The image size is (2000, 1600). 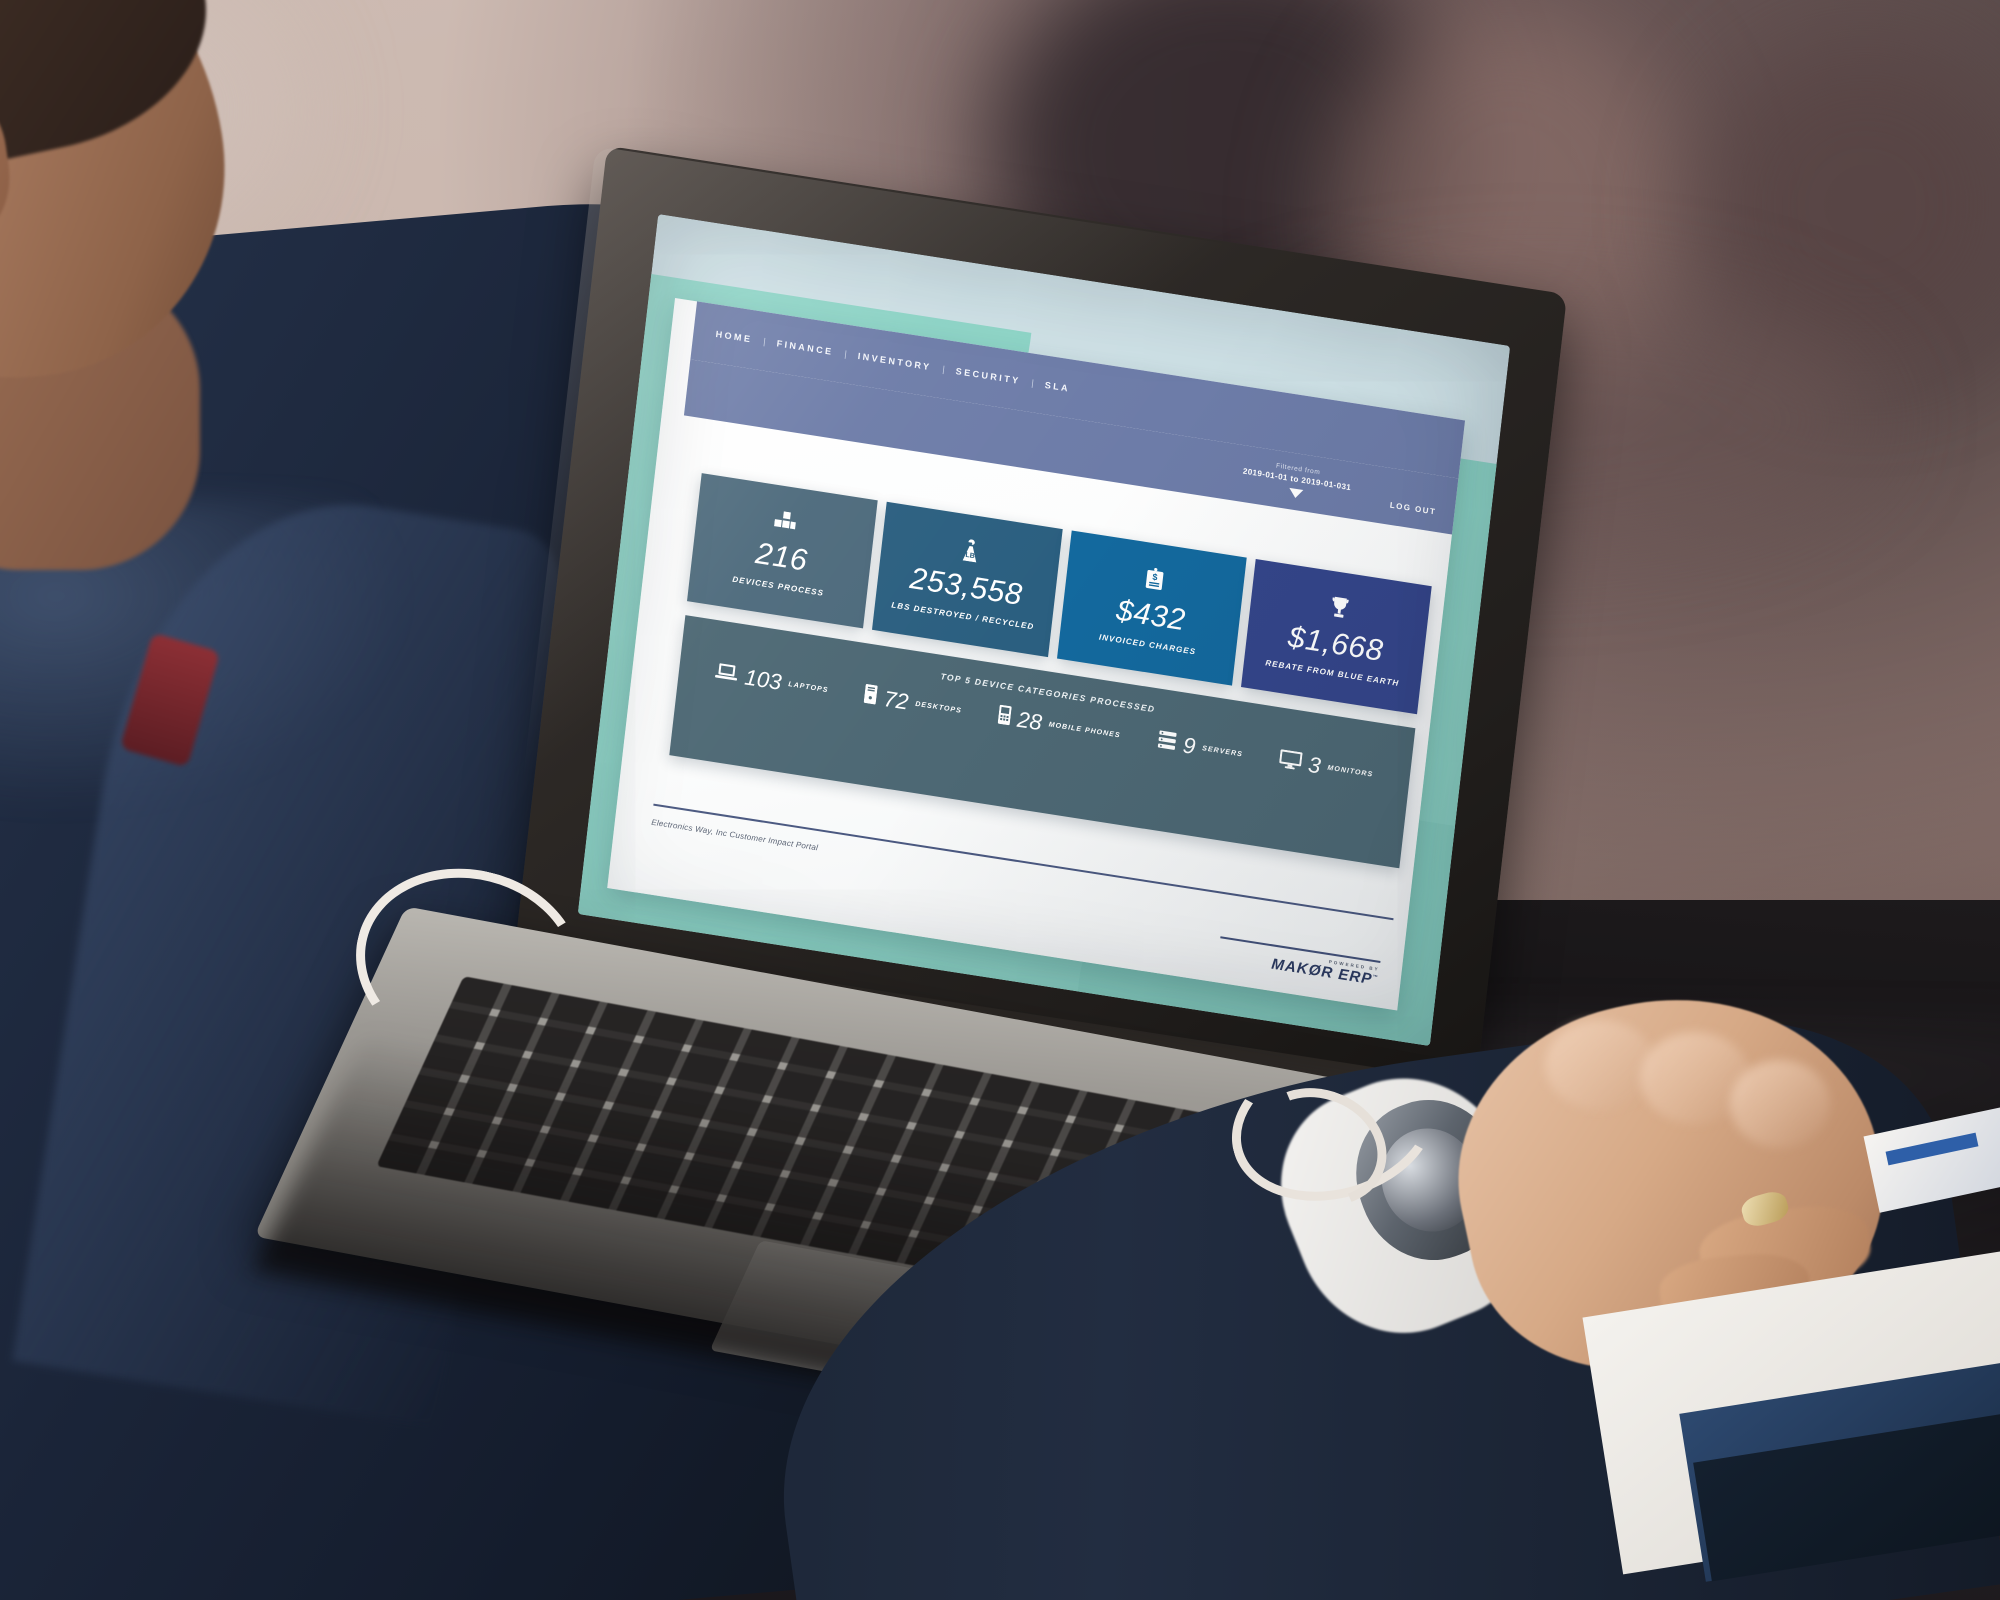 What do you see at coordinates (778, 586) in the screenshot?
I see `kpi-label: DEVICES PROCESS` at bounding box center [778, 586].